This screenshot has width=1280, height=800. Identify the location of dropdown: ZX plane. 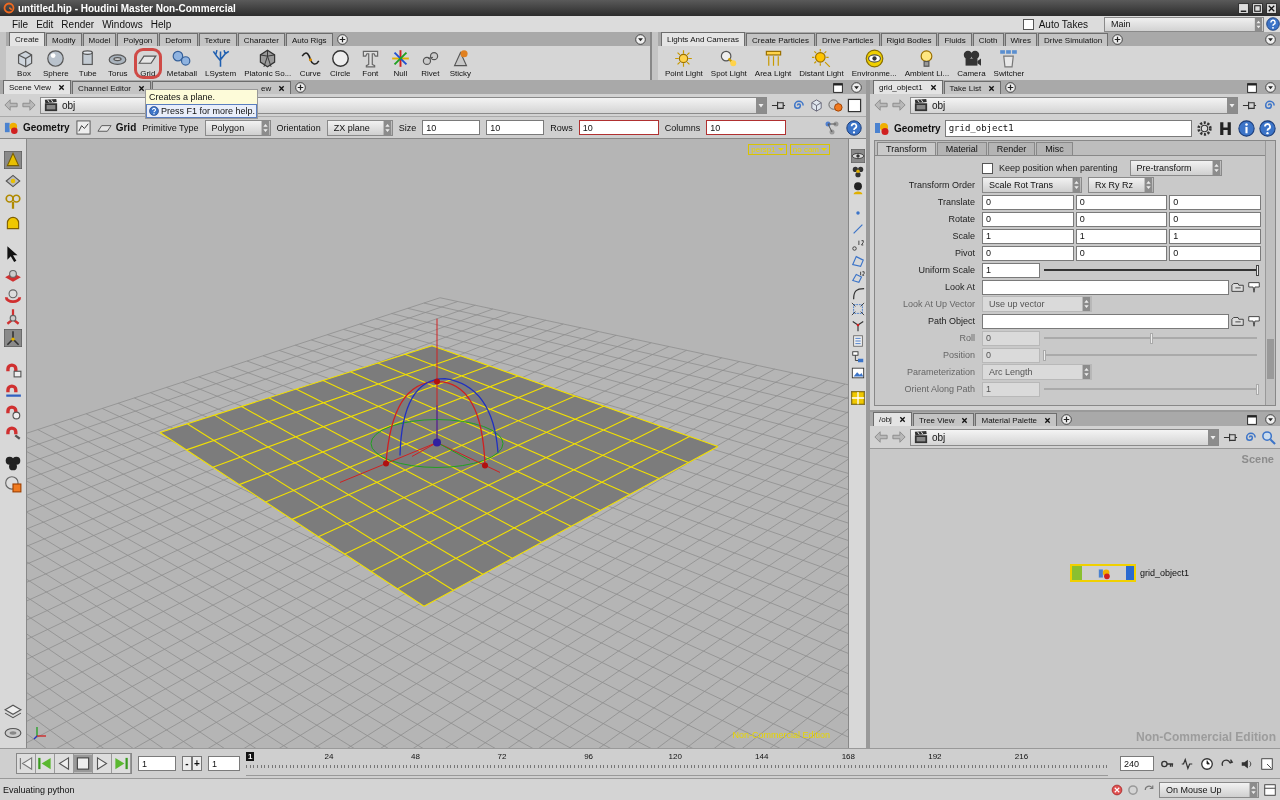
(359, 127).